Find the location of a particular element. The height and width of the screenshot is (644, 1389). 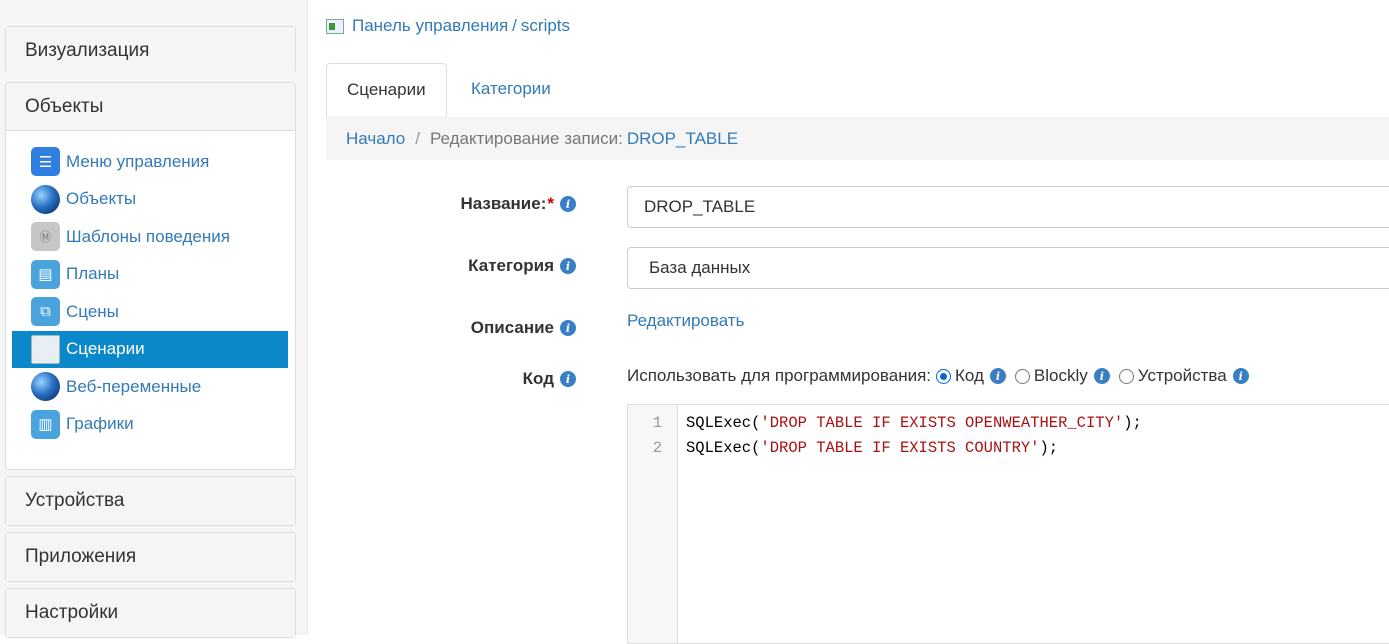

category-label-row: Категория i is located at coordinates (451, 266).